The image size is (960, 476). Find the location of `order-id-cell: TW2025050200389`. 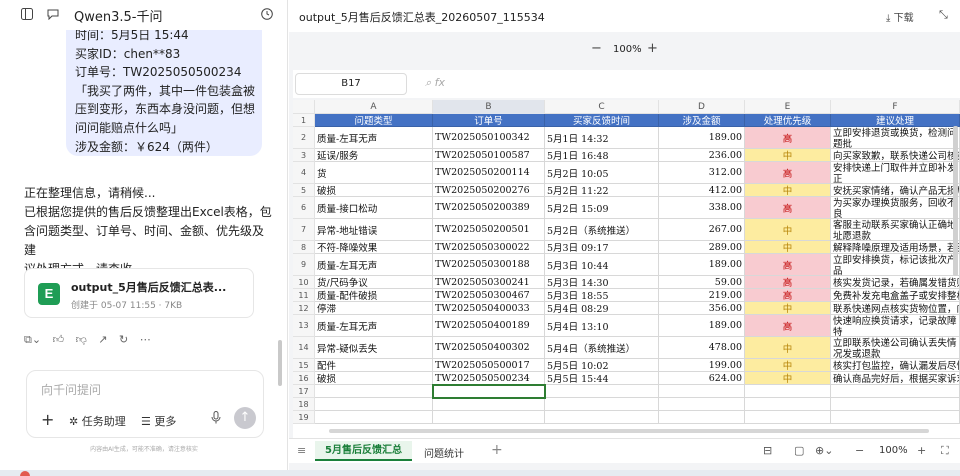

order-id-cell: TW2025050200389 is located at coordinates (489, 208).